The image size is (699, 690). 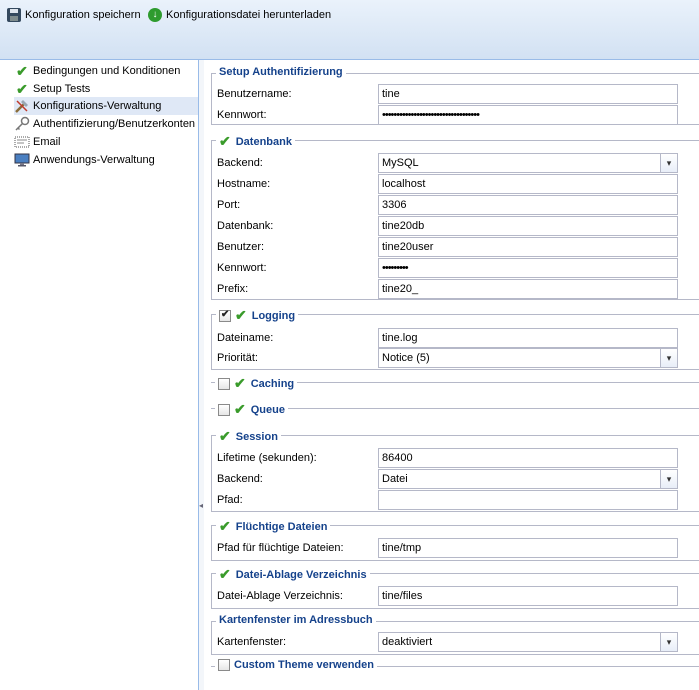 I want to click on log-file-input: tine.log, so click(x=528, y=338).